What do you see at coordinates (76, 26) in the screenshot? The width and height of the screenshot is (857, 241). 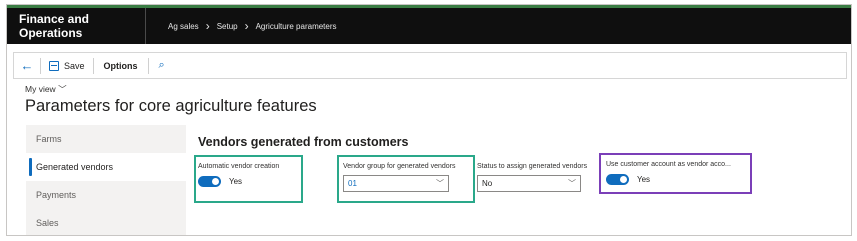 I see `app-title: Finance and Operations` at bounding box center [76, 26].